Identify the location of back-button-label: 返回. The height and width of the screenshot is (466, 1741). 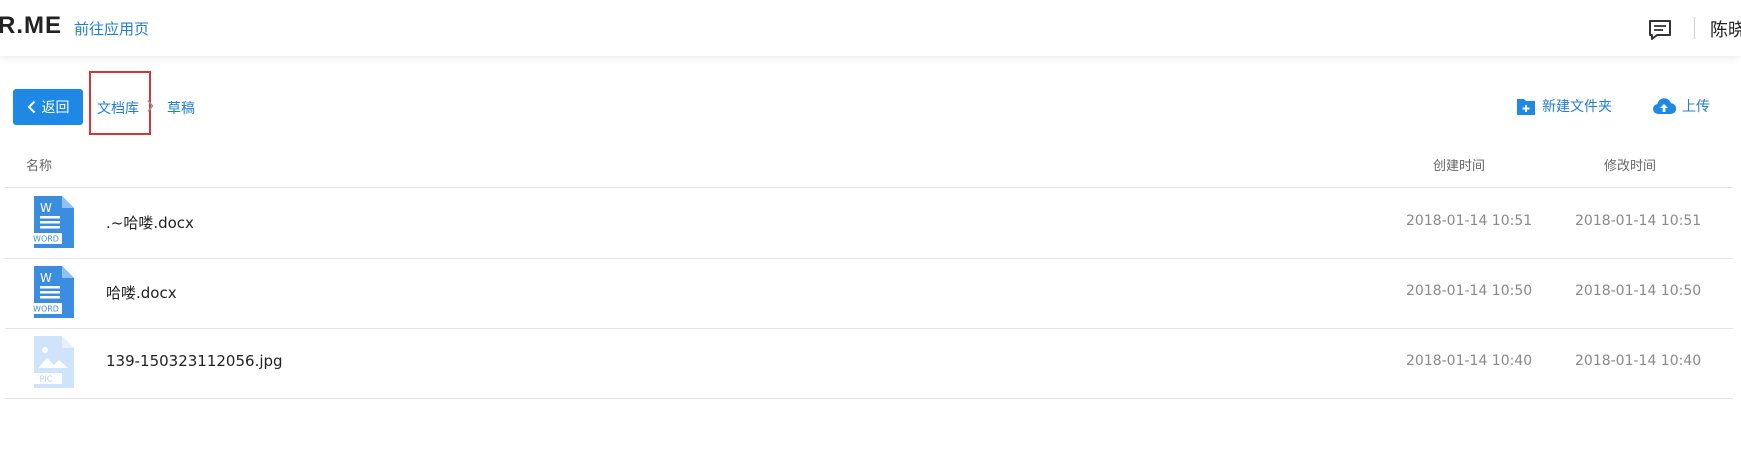
(55, 108).